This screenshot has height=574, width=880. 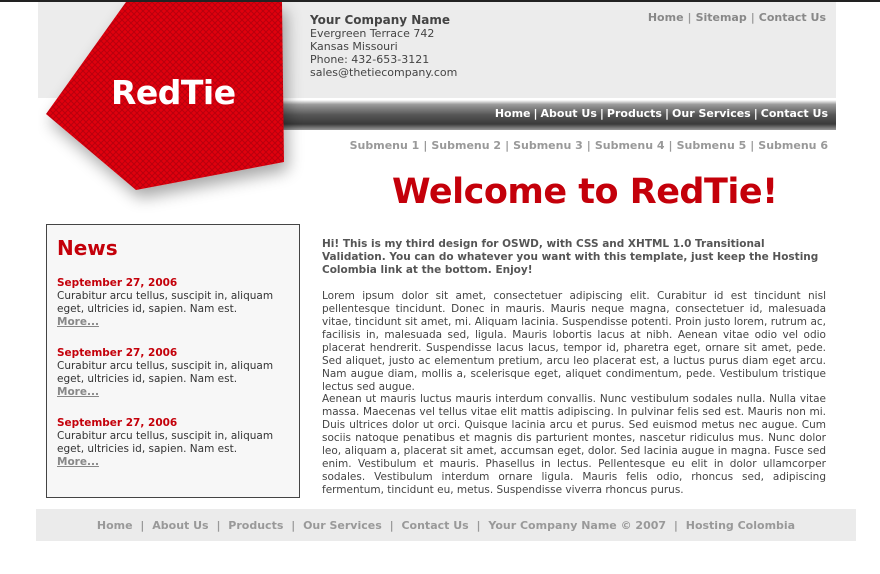 I want to click on company-name: Your Company Name, so click(x=380, y=20).